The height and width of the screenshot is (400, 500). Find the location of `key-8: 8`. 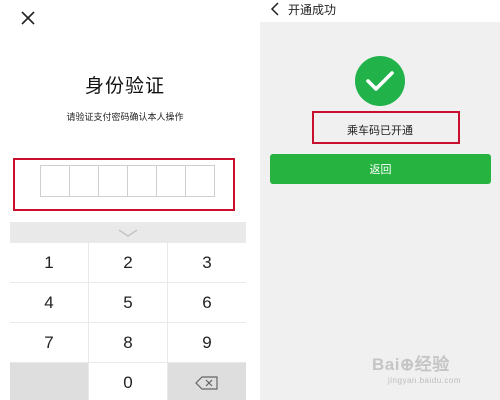

key-8: 8 is located at coordinates (128, 342).